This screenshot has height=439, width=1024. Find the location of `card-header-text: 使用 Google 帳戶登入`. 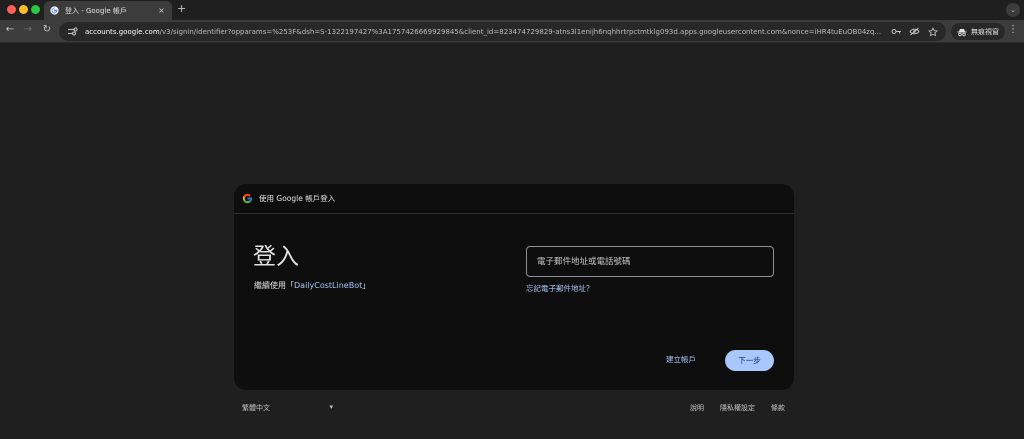

card-header-text: 使用 Google 帳戶登入 is located at coordinates (297, 198).